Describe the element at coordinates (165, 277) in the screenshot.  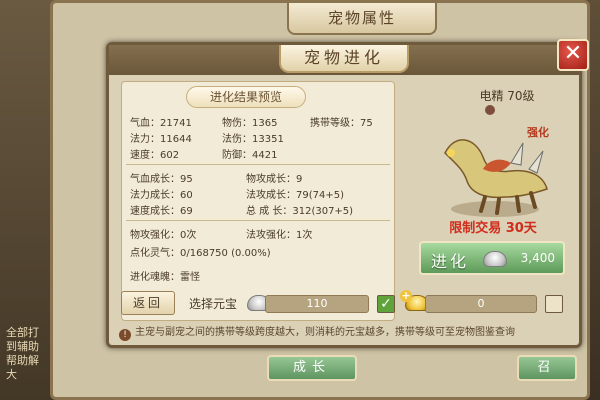
I see `stat-evolution-soul: 进化魂魄：雷怪` at that location.